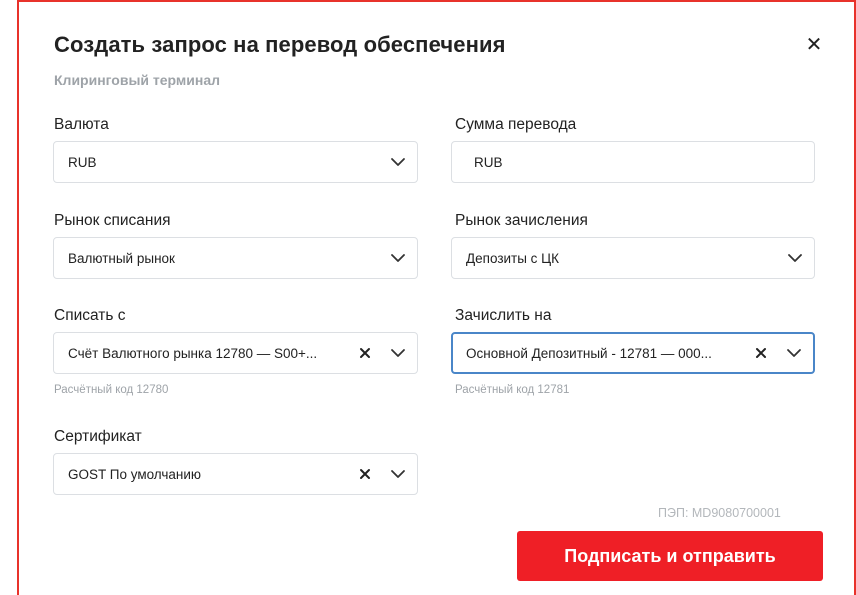 Image resolution: width=856 pixels, height=595 pixels. I want to click on credit-market-select: Депозиты с ЦК, so click(633, 258).